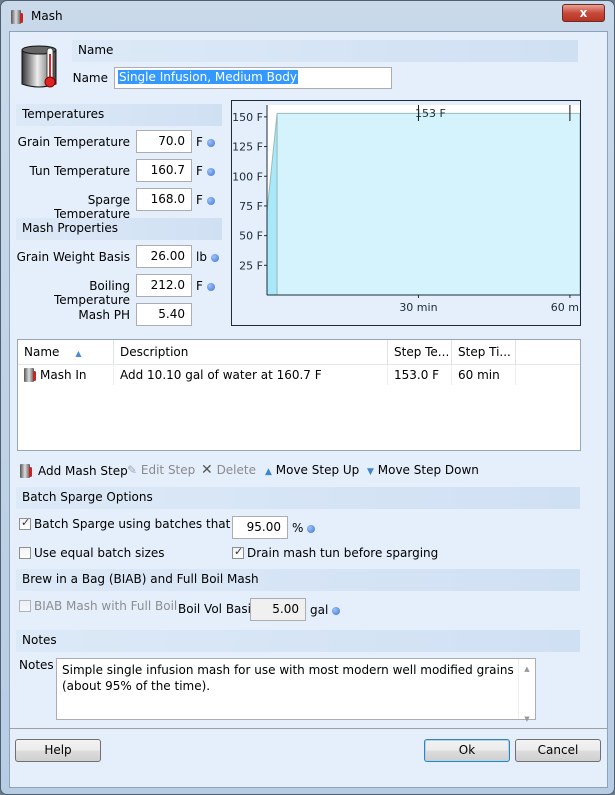  What do you see at coordinates (467, 750) in the screenshot?
I see `ok-button: Ok` at bounding box center [467, 750].